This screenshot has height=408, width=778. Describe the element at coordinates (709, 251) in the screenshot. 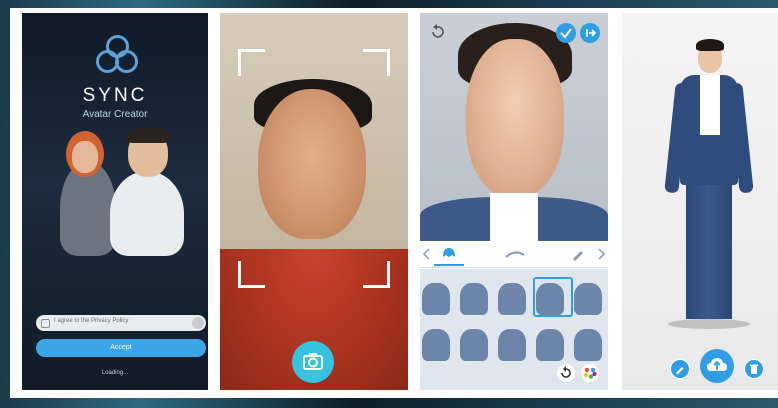

I see `avatar-legs` at that location.